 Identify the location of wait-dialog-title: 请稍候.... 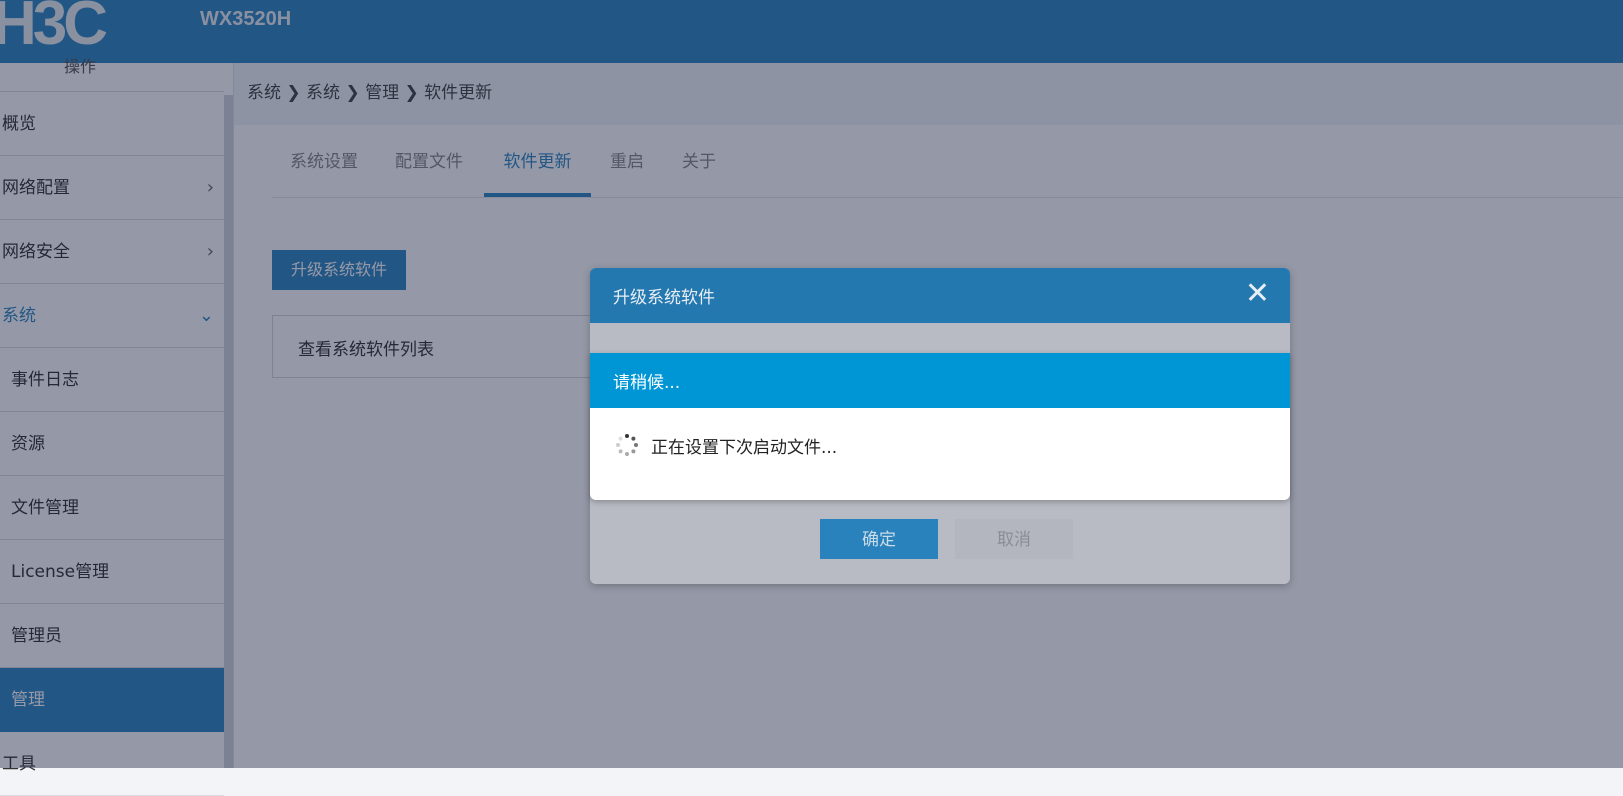
(647, 383).